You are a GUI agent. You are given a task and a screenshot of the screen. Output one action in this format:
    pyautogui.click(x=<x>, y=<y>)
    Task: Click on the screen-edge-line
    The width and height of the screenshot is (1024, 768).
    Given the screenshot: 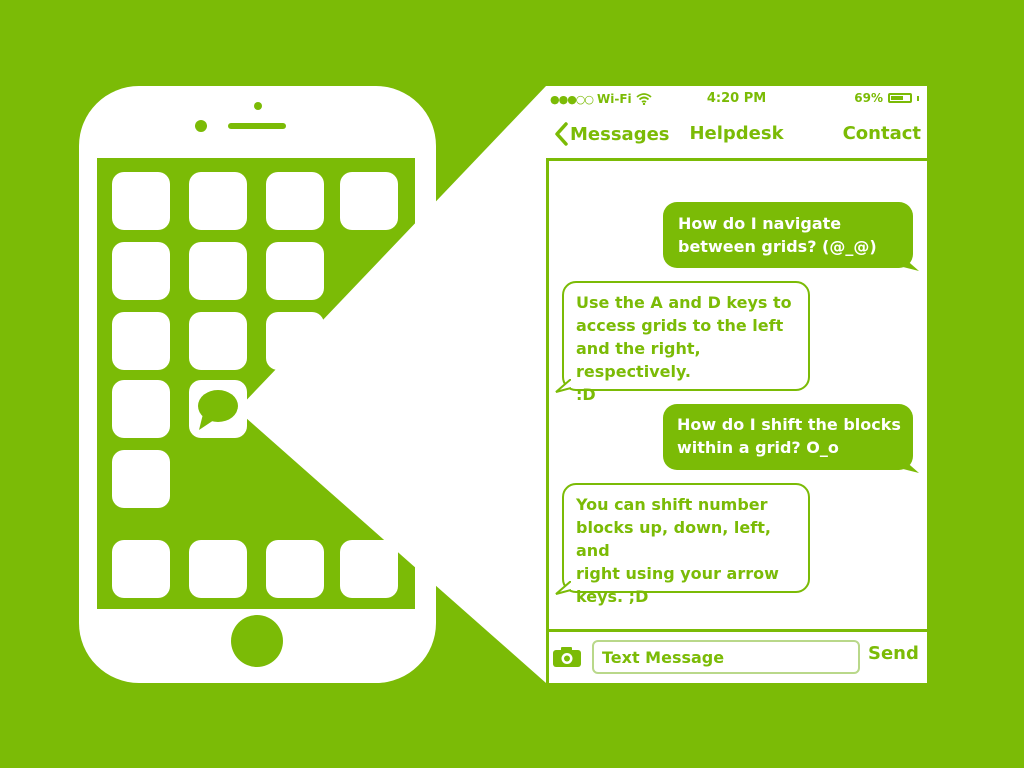 What is the action you would take?
    pyautogui.click(x=547, y=420)
    